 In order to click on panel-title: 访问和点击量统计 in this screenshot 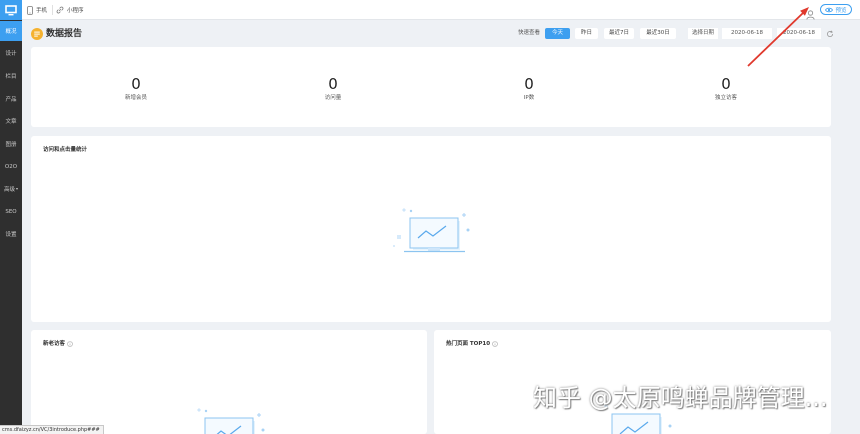, I will do `click(65, 150)`.